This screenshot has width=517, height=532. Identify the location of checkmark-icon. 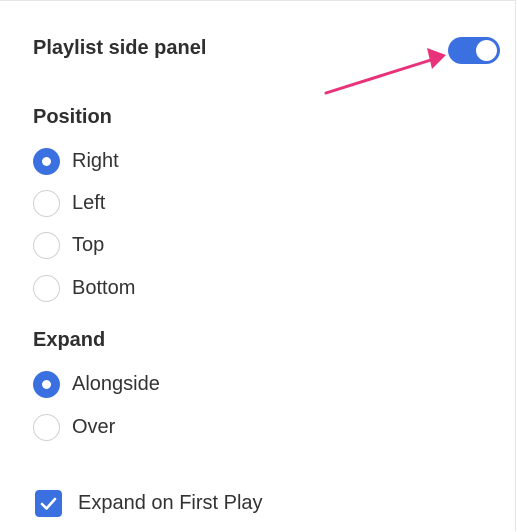
(48, 503).